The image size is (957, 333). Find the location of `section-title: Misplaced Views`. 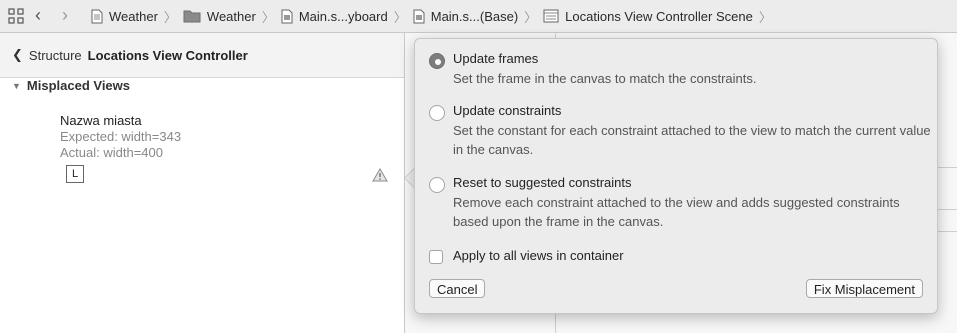

section-title: Misplaced Views is located at coordinates (78, 85).